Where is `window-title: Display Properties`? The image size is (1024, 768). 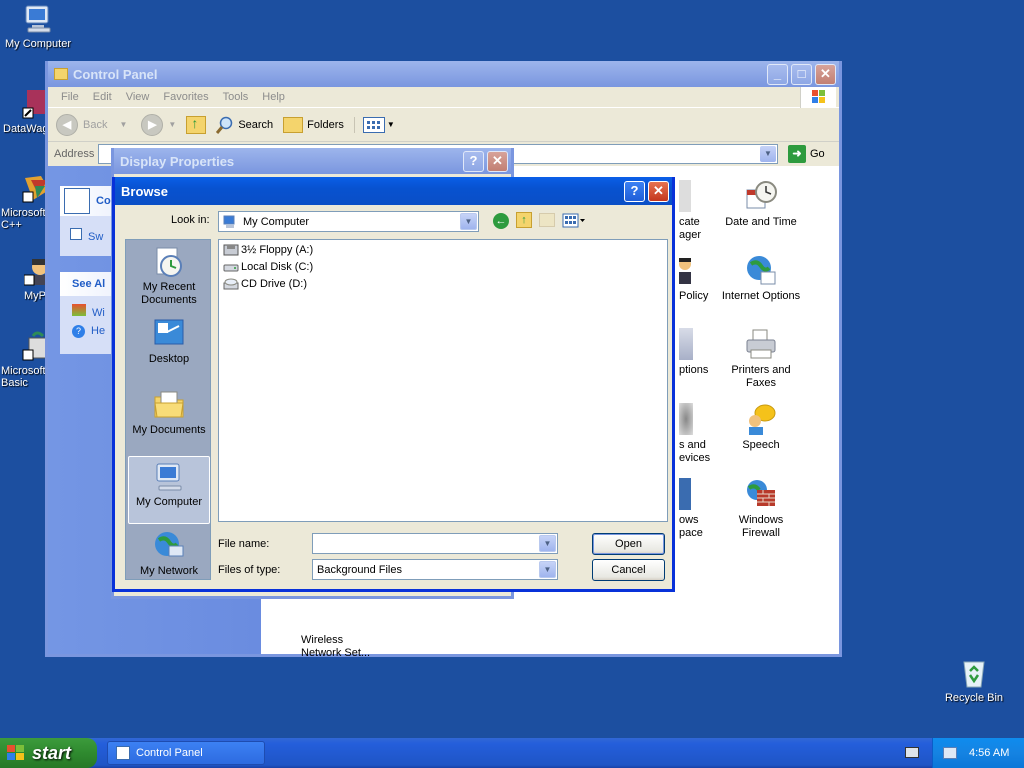
window-title: Display Properties is located at coordinates (177, 161).